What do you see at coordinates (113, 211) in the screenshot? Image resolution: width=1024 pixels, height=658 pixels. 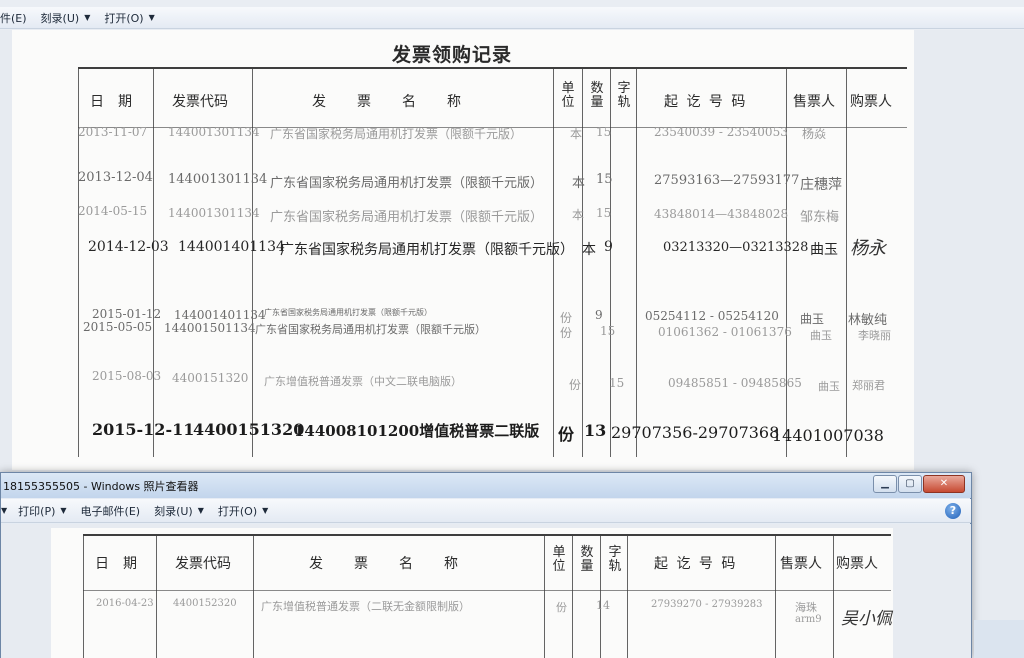 I see `row-date: 2014-05-15` at bounding box center [113, 211].